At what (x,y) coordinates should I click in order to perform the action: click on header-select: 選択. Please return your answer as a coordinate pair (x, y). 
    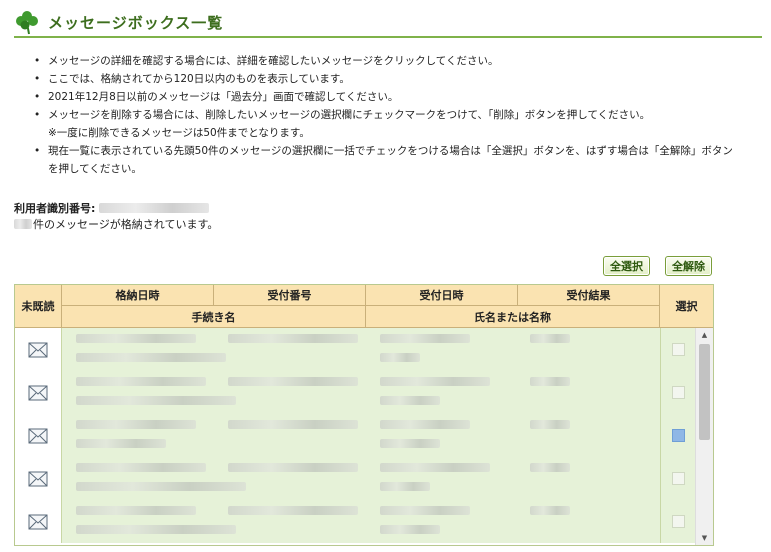
    Looking at the image, I should click on (686, 306).